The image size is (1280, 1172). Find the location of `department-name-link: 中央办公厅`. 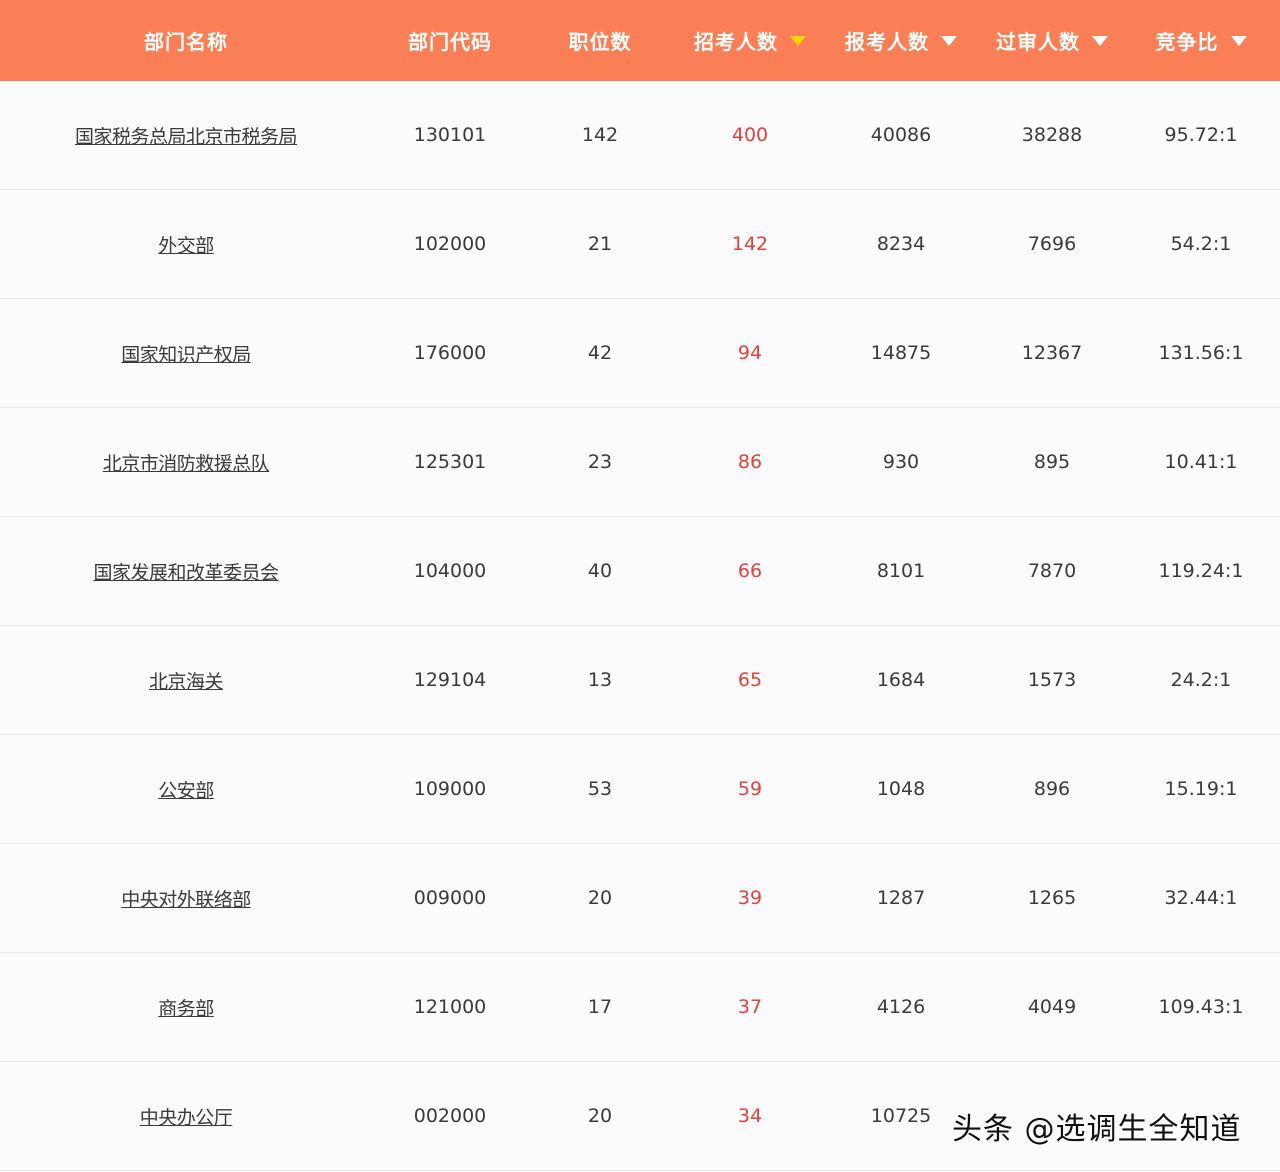

department-name-link: 中央办公厅 is located at coordinates (186, 1116).